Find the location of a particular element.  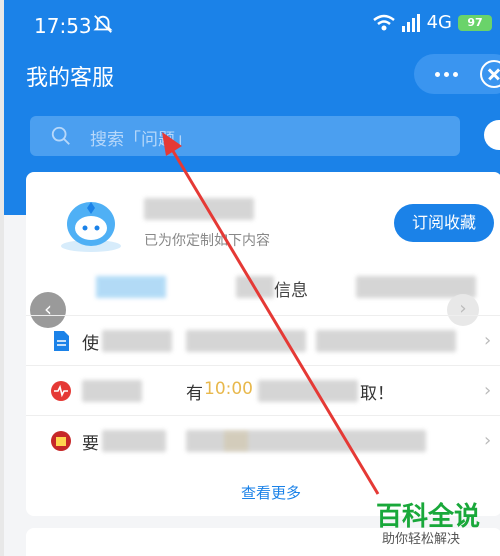

shop-icon is located at coordinates (61, 441).